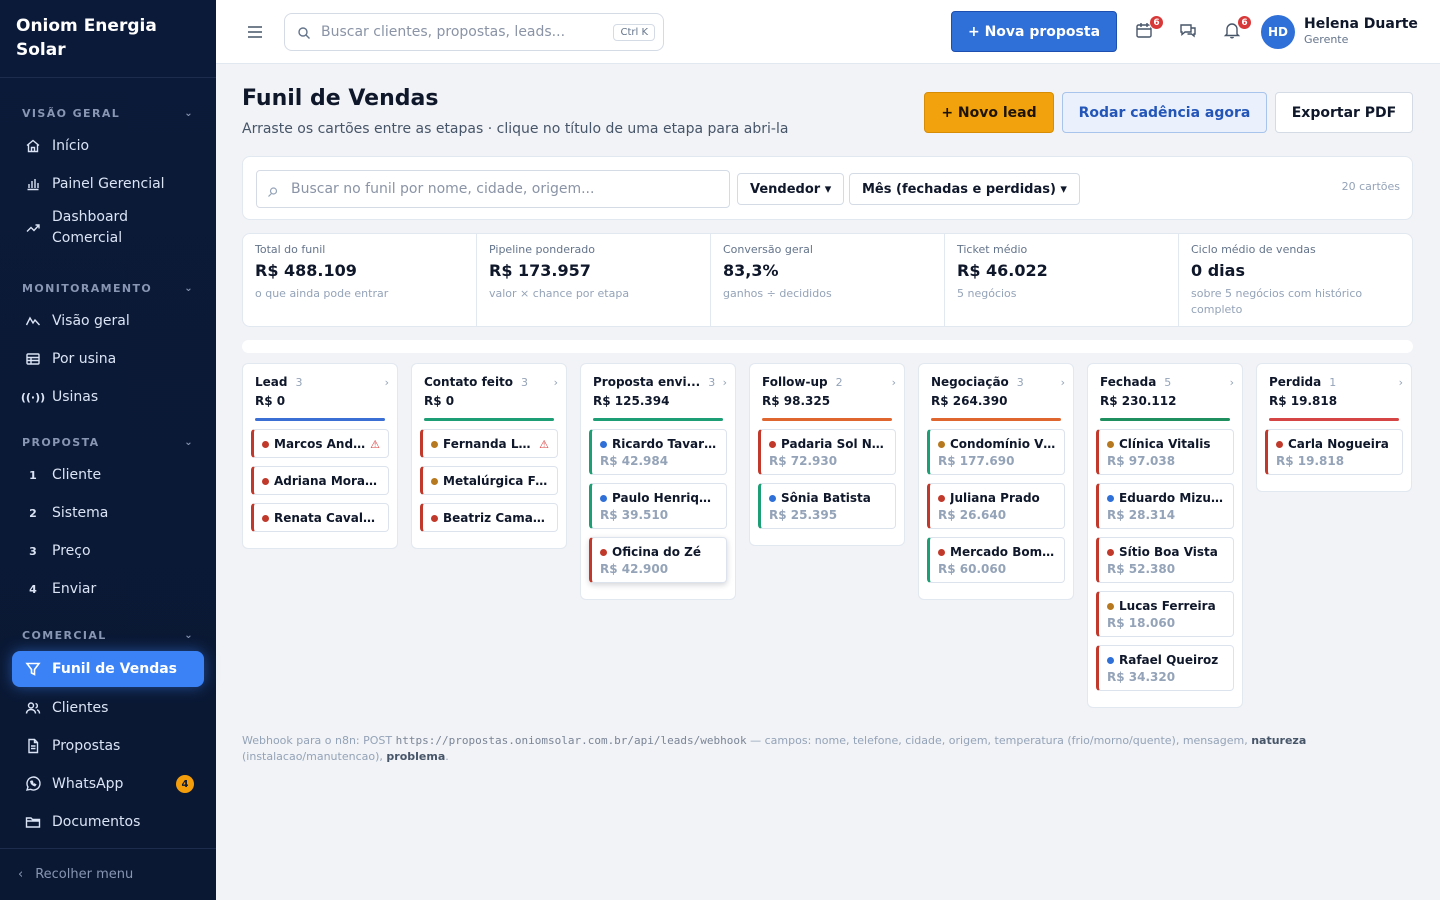  What do you see at coordinates (827, 346) in the screenshot?
I see `board-horizontal-scrollbar` at bounding box center [827, 346].